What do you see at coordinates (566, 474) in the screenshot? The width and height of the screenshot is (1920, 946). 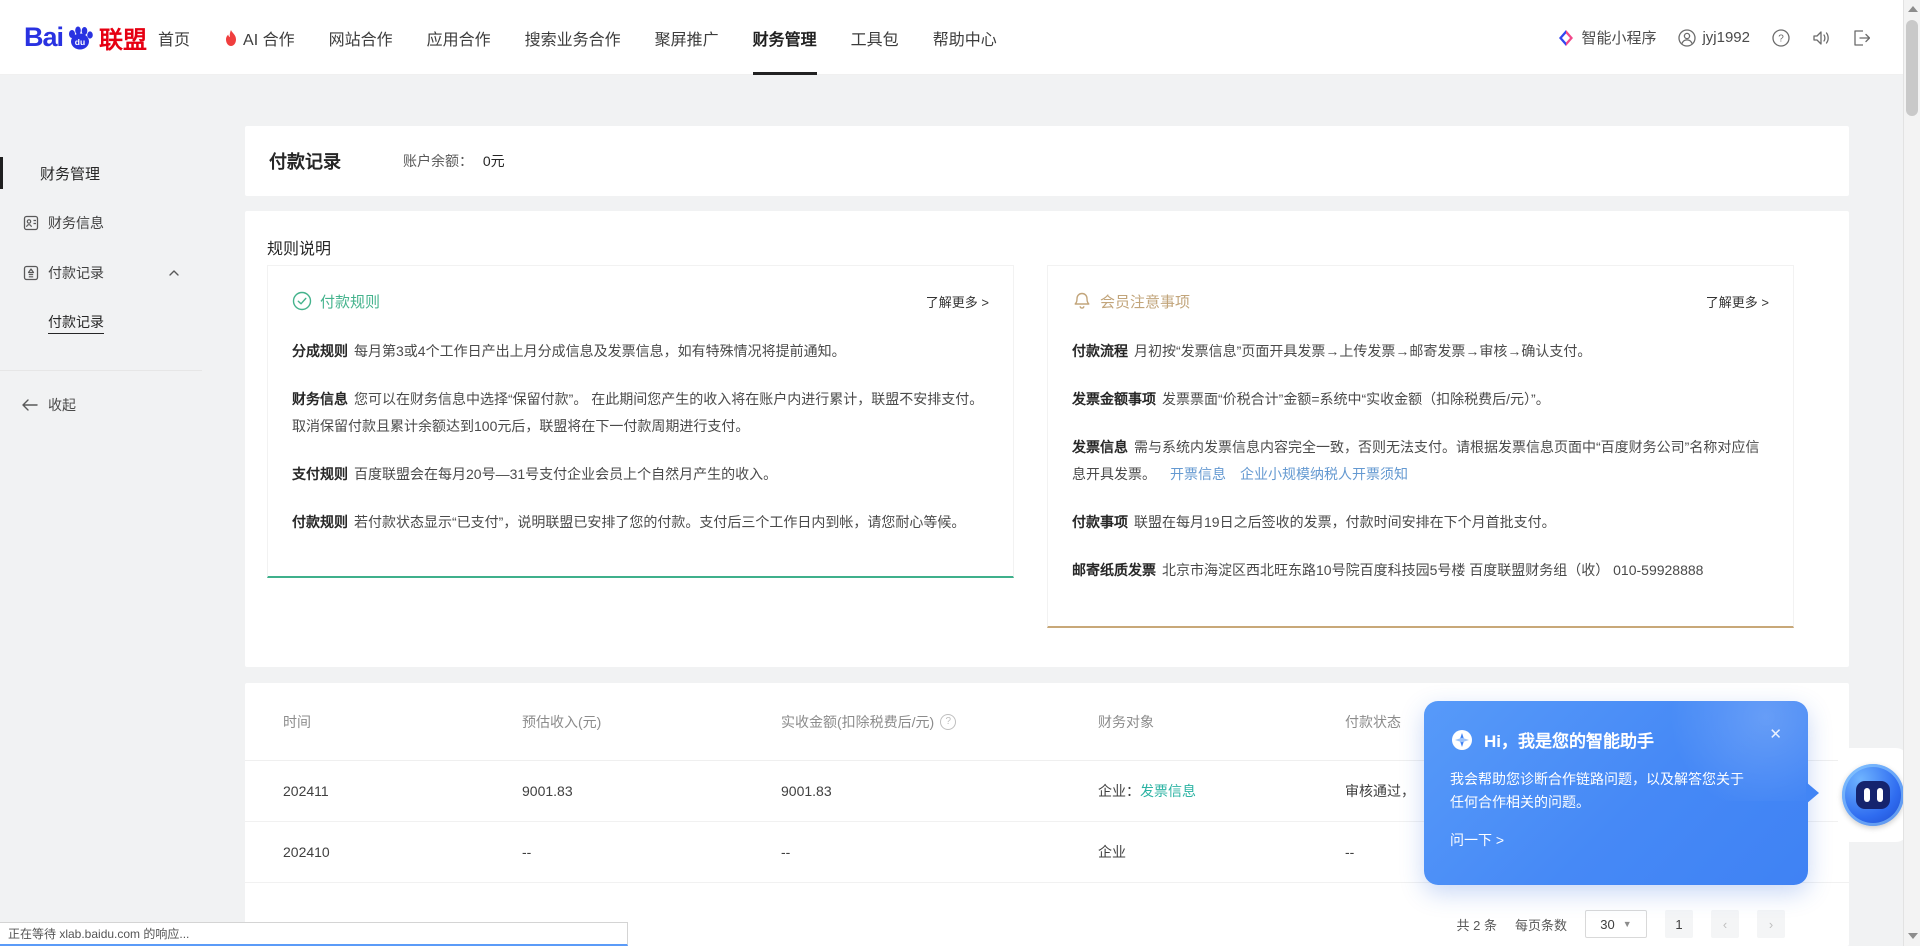 I see `rule-text: 百度联盟会在每月20号—31号支付企业会员上个自然月产生的收入。` at bounding box center [566, 474].